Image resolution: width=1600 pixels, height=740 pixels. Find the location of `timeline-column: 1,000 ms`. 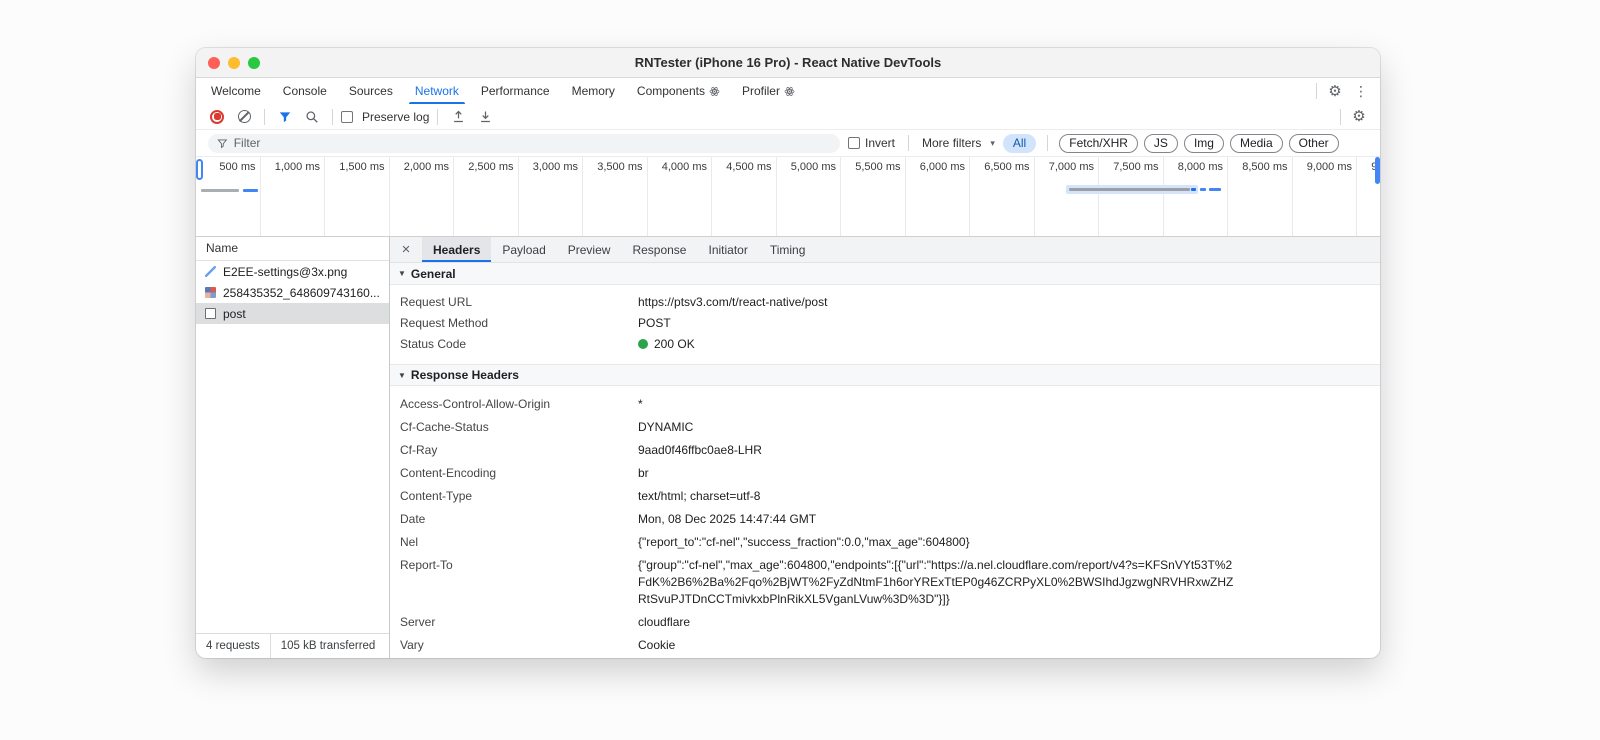

timeline-column: 1,000 ms is located at coordinates (293, 196).